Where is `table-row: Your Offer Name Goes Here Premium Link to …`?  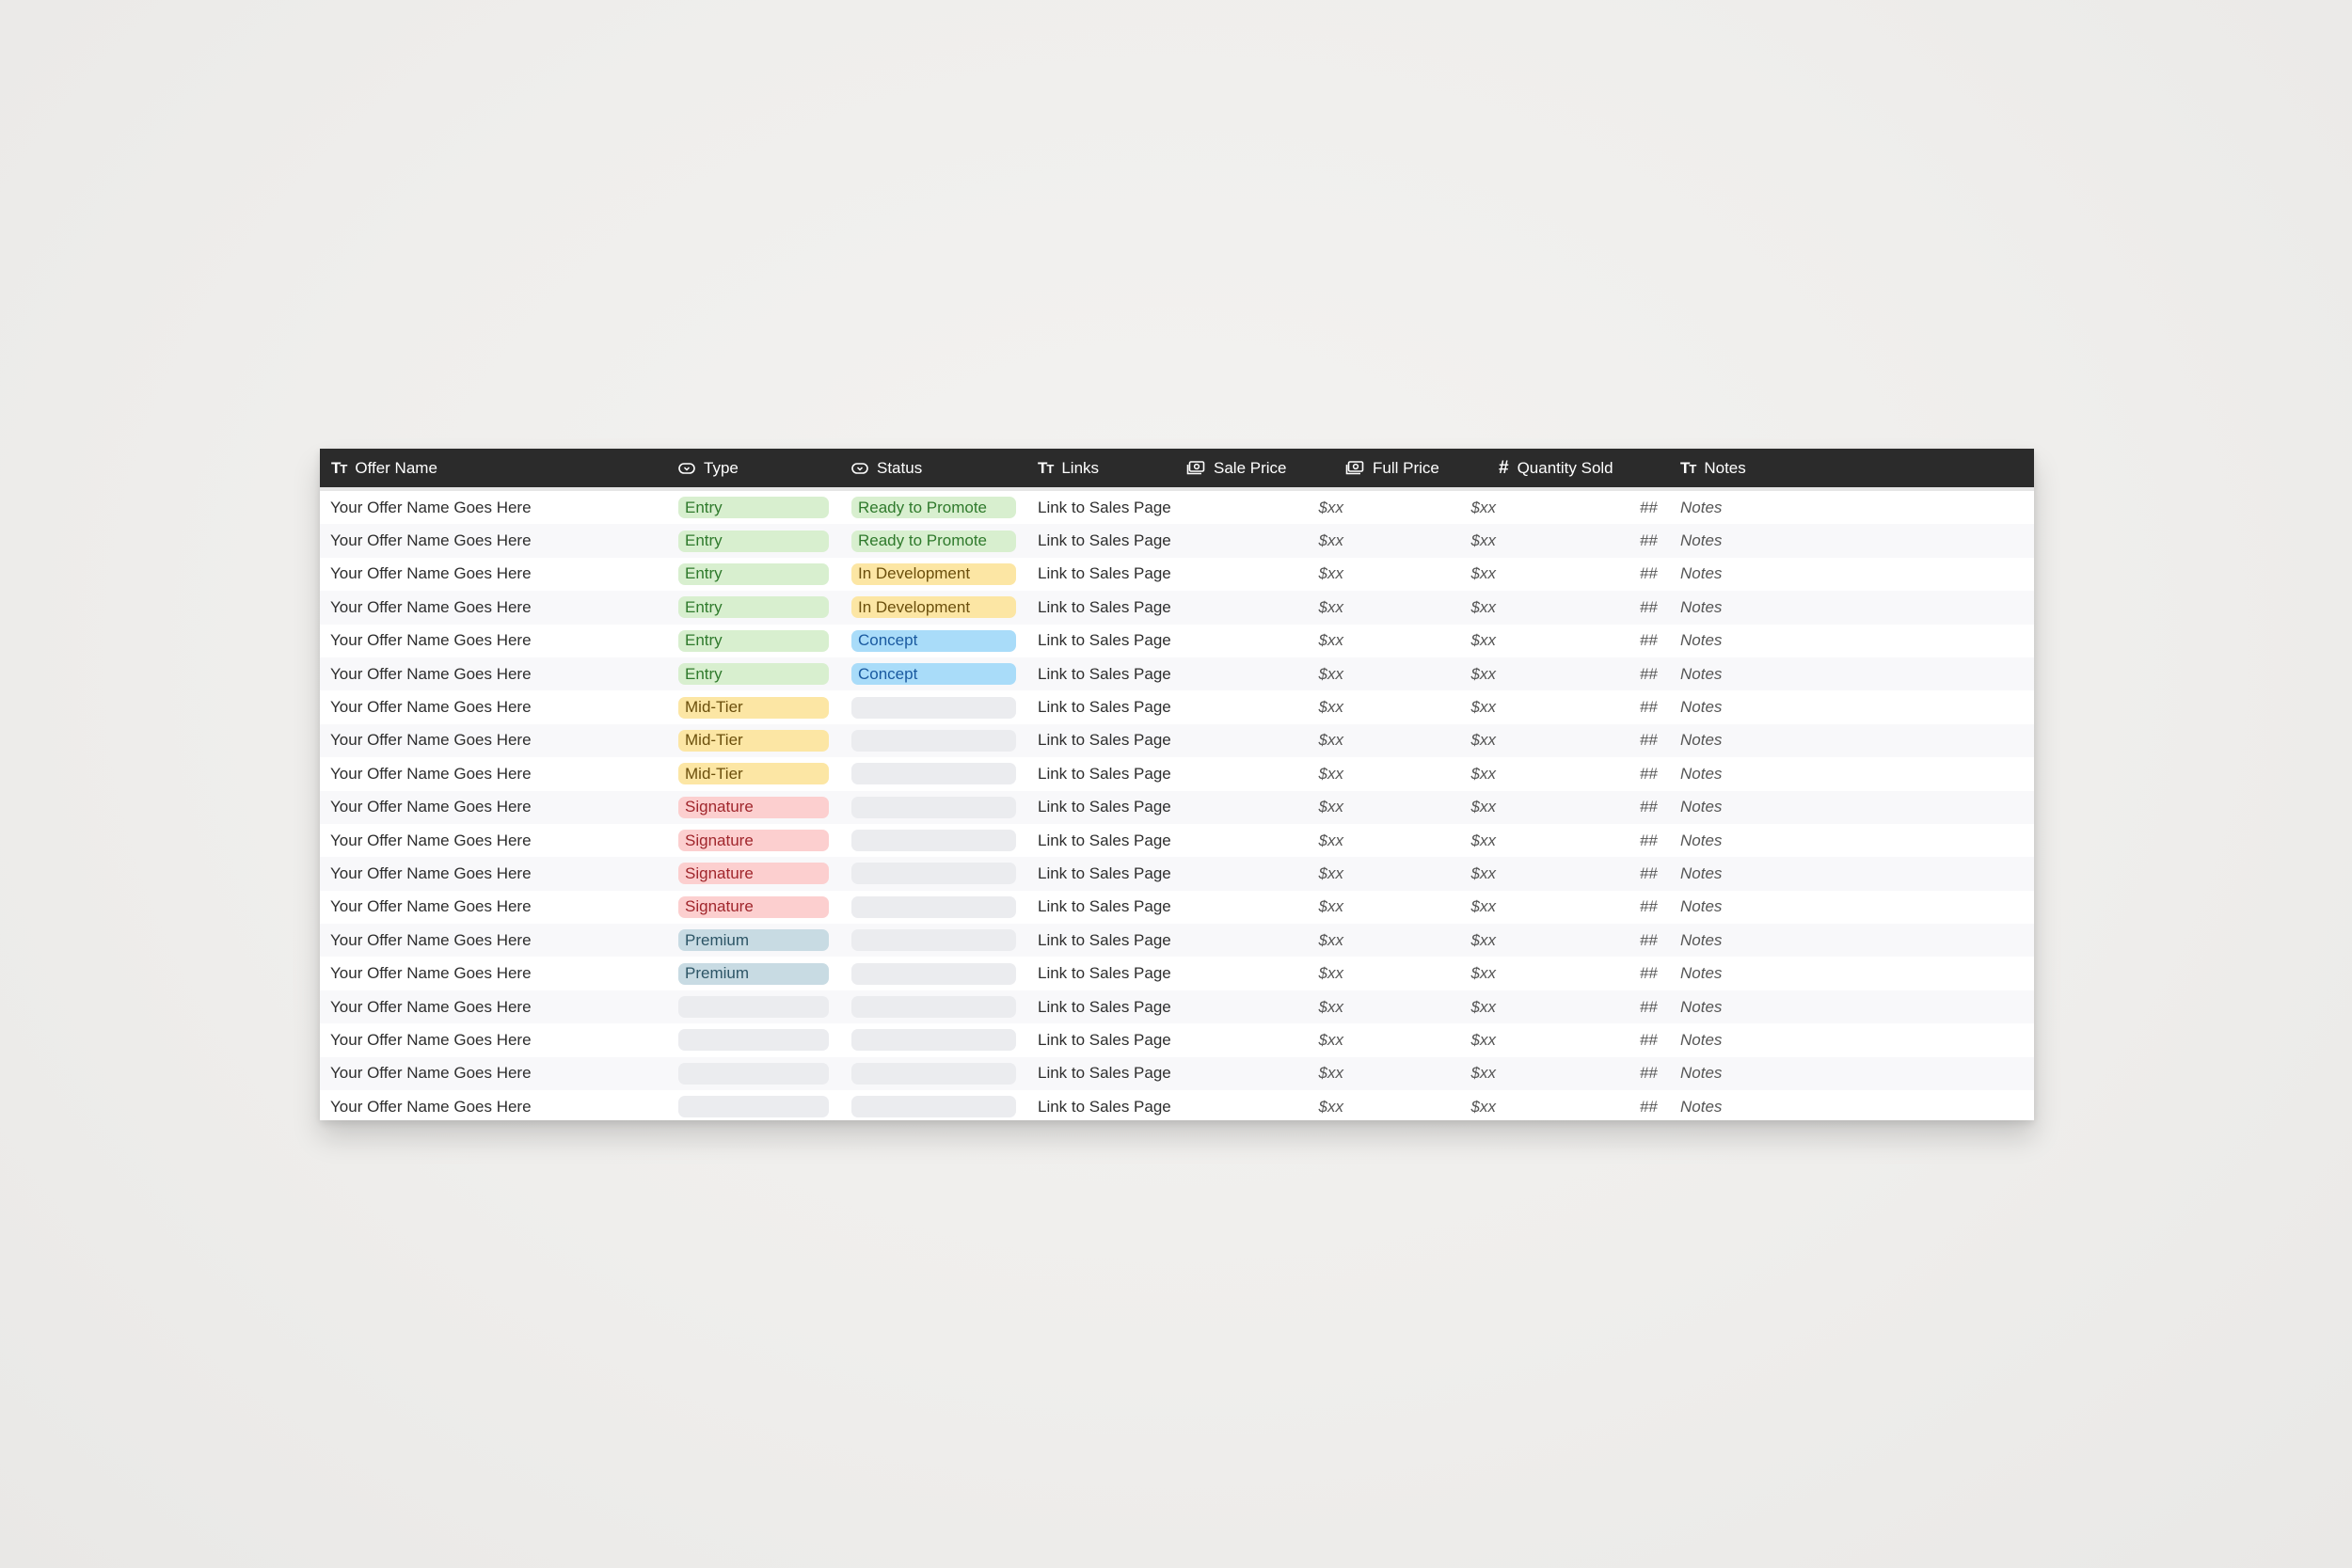 table-row: Your Offer Name Goes Here Premium Link to … is located at coordinates (1177, 941).